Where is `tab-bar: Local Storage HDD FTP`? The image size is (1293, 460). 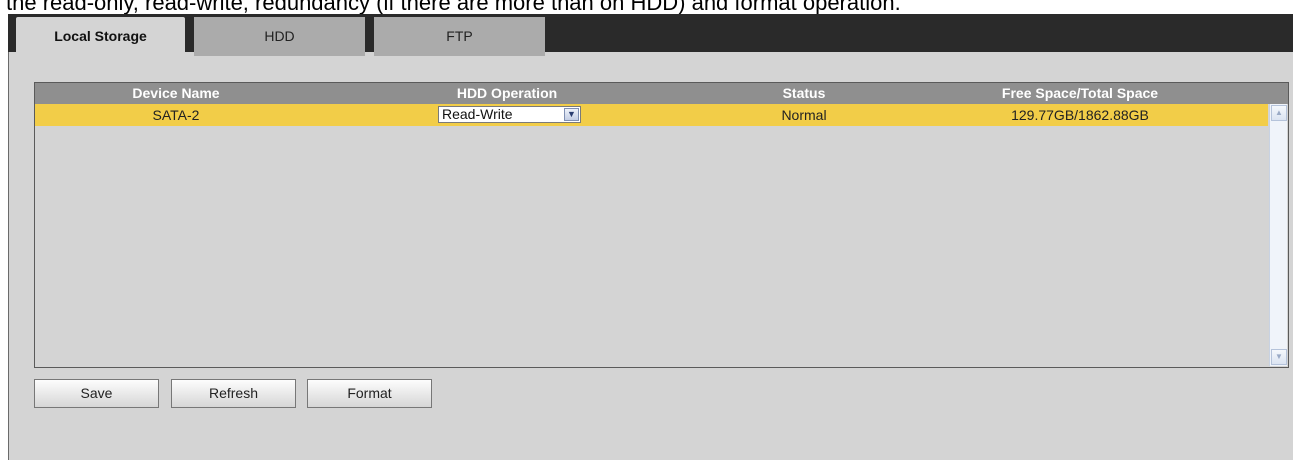
tab-bar: Local Storage HDD FTP is located at coordinates (650, 35).